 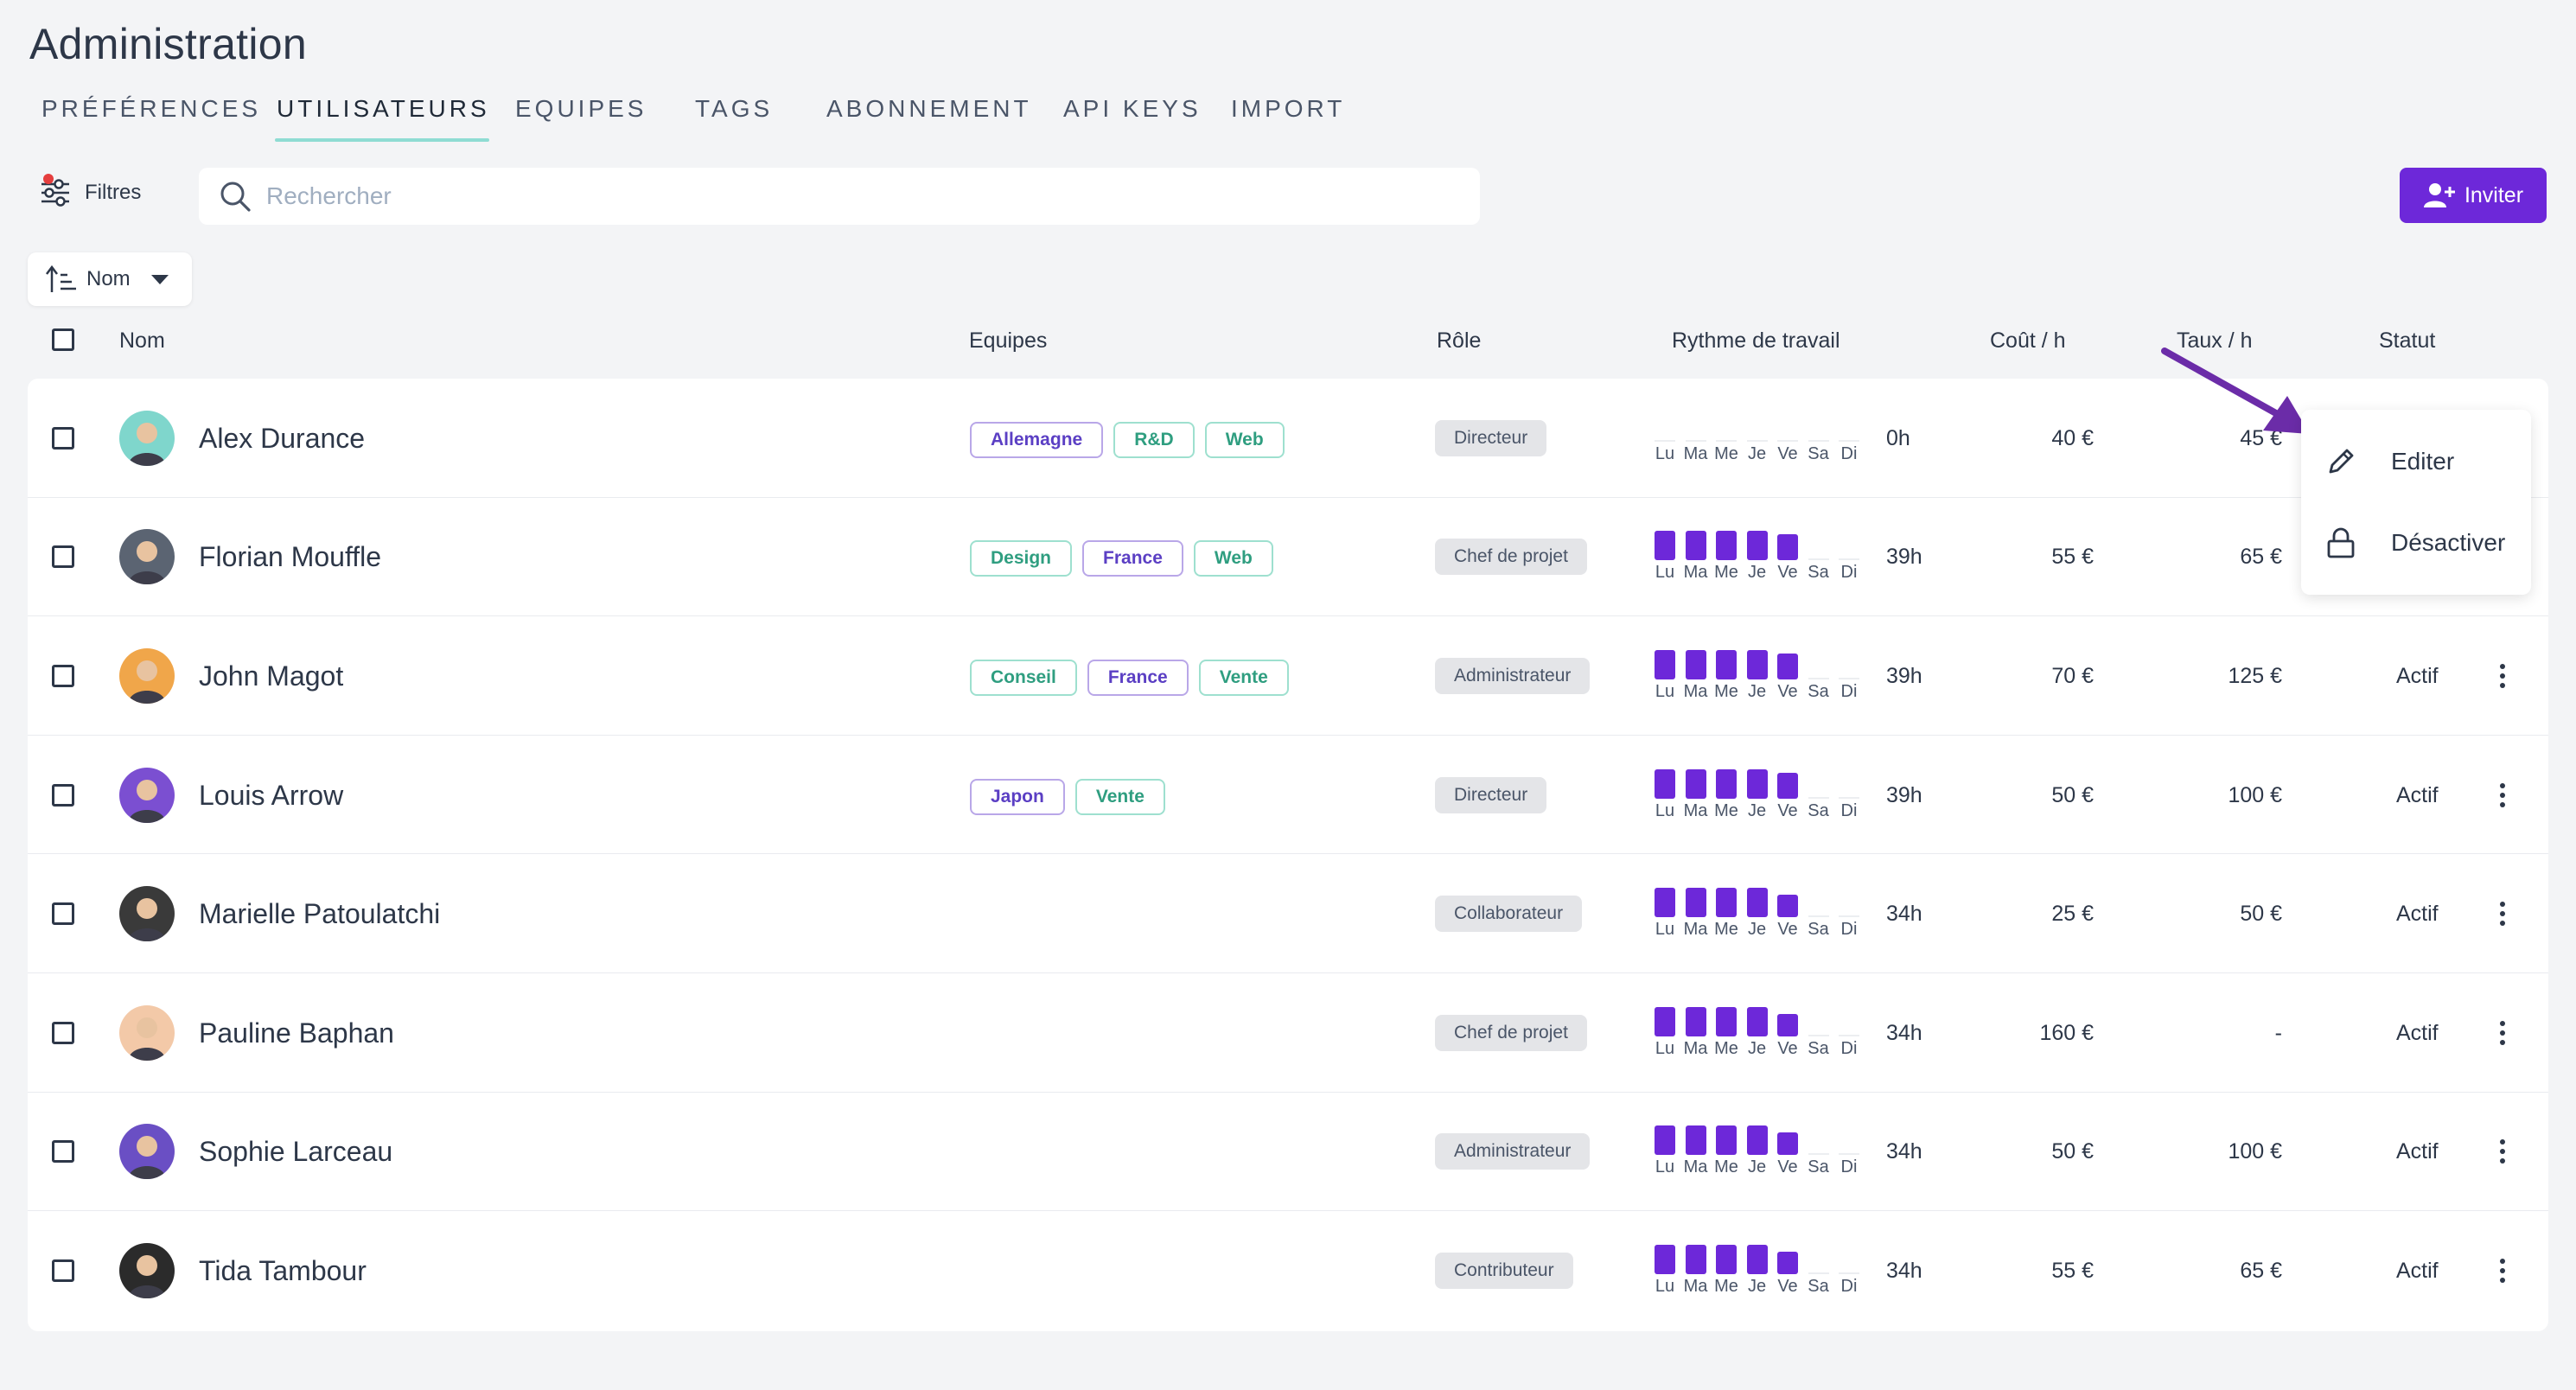 What do you see at coordinates (2473, 195) in the screenshot?
I see `invite-button: Inviter` at bounding box center [2473, 195].